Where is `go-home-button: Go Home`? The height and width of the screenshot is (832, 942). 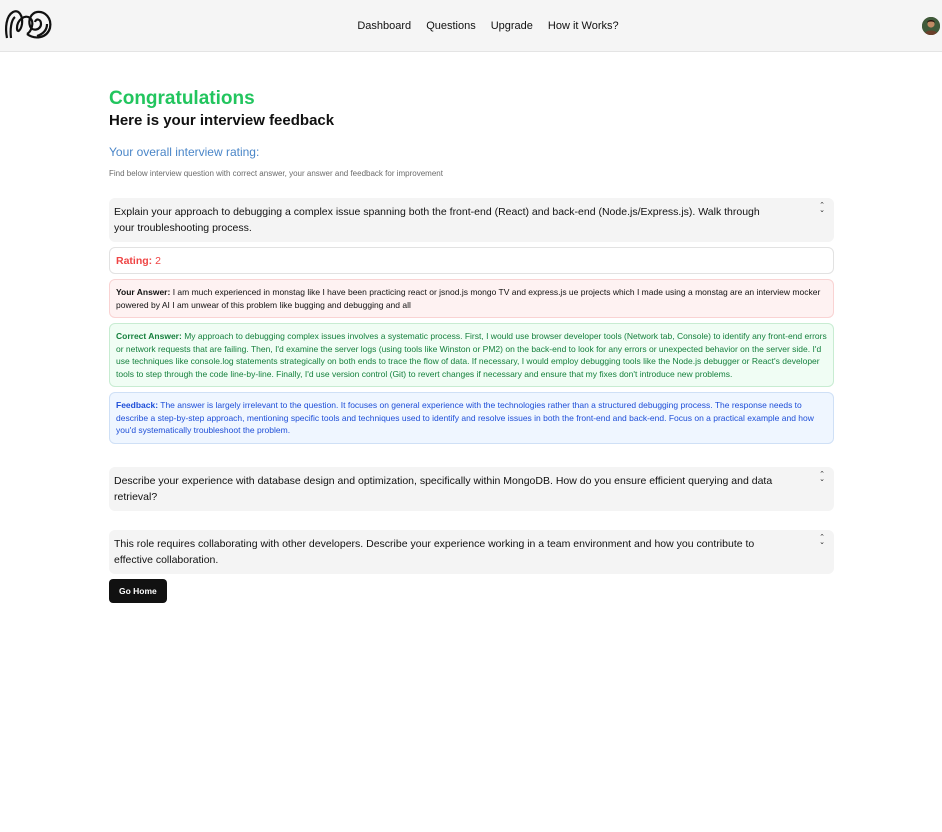
go-home-button: Go Home is located at coordinates (138, 590).